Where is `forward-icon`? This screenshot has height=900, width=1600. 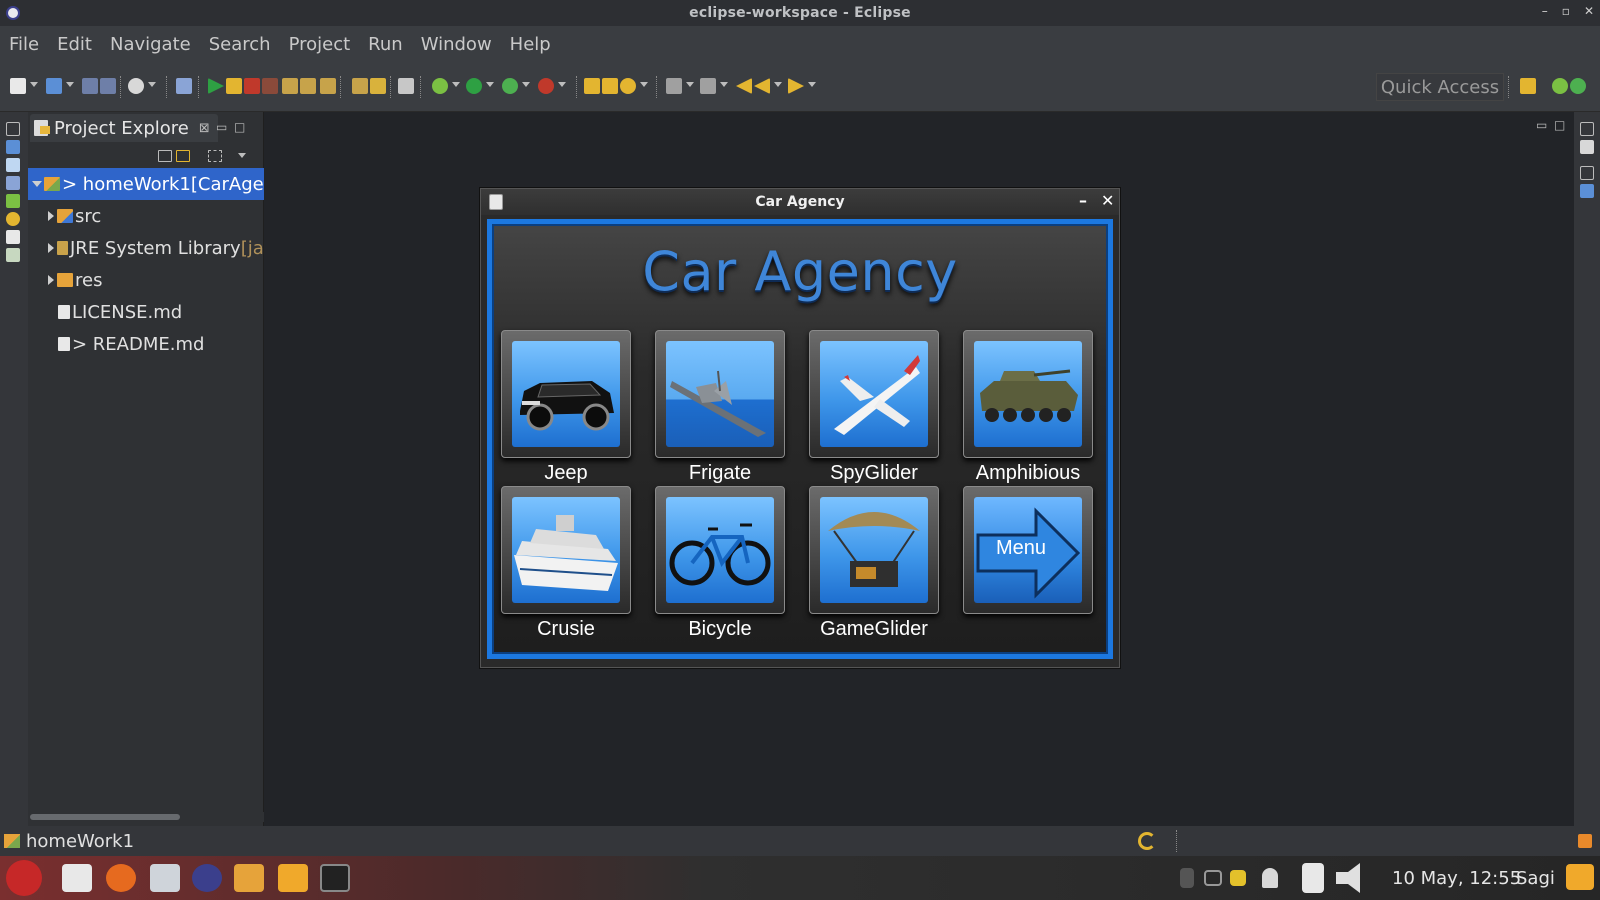
forward-icon is located at coordinates (796, 86).